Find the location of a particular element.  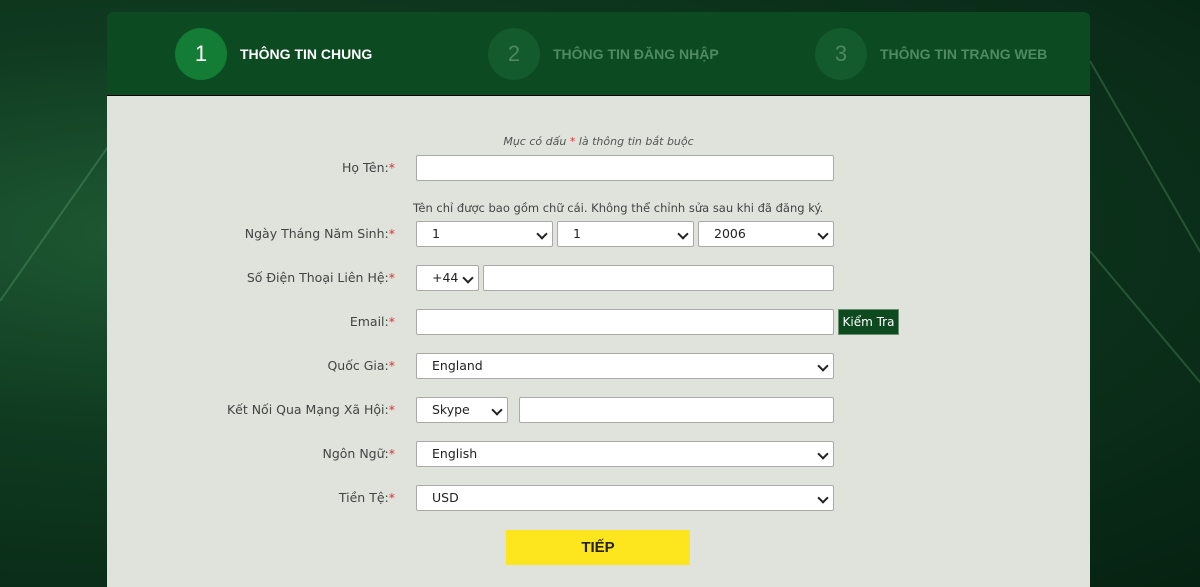

dob-day-select: 1 is located at coordinates (484, 234).